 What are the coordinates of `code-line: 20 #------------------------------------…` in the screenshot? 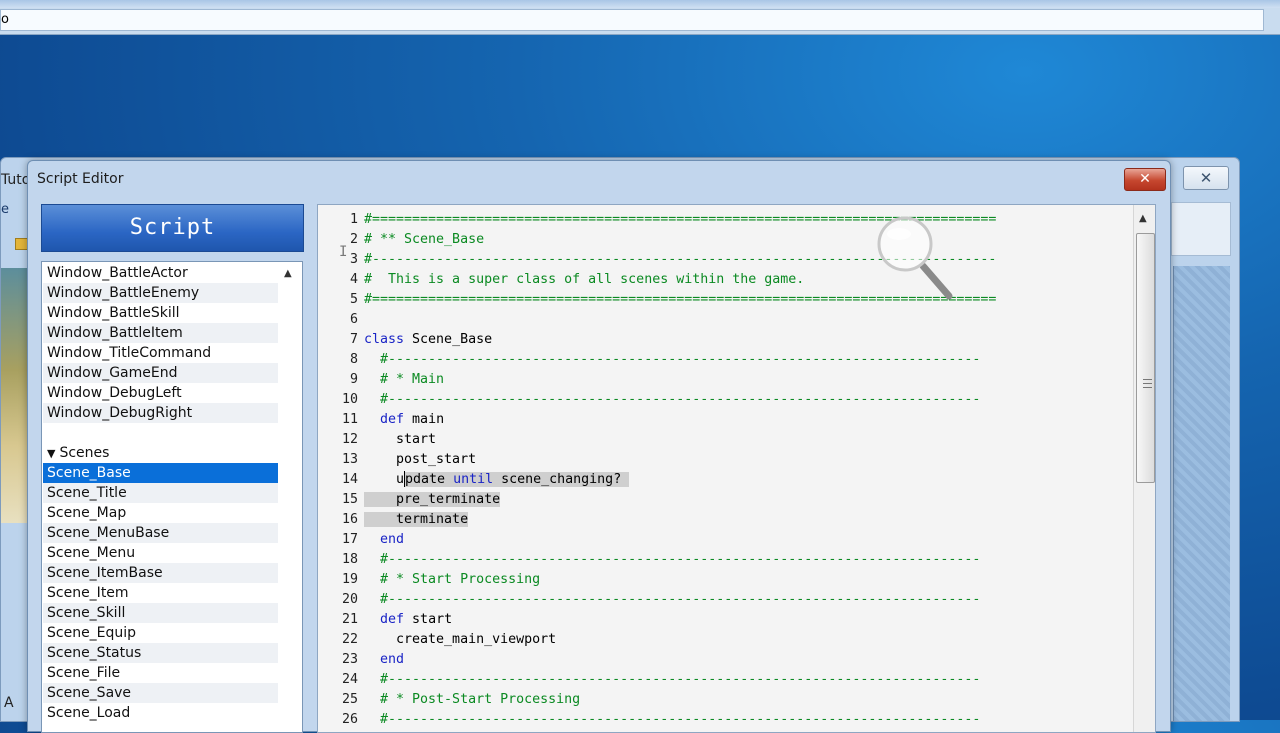 It's located at (713, 600).